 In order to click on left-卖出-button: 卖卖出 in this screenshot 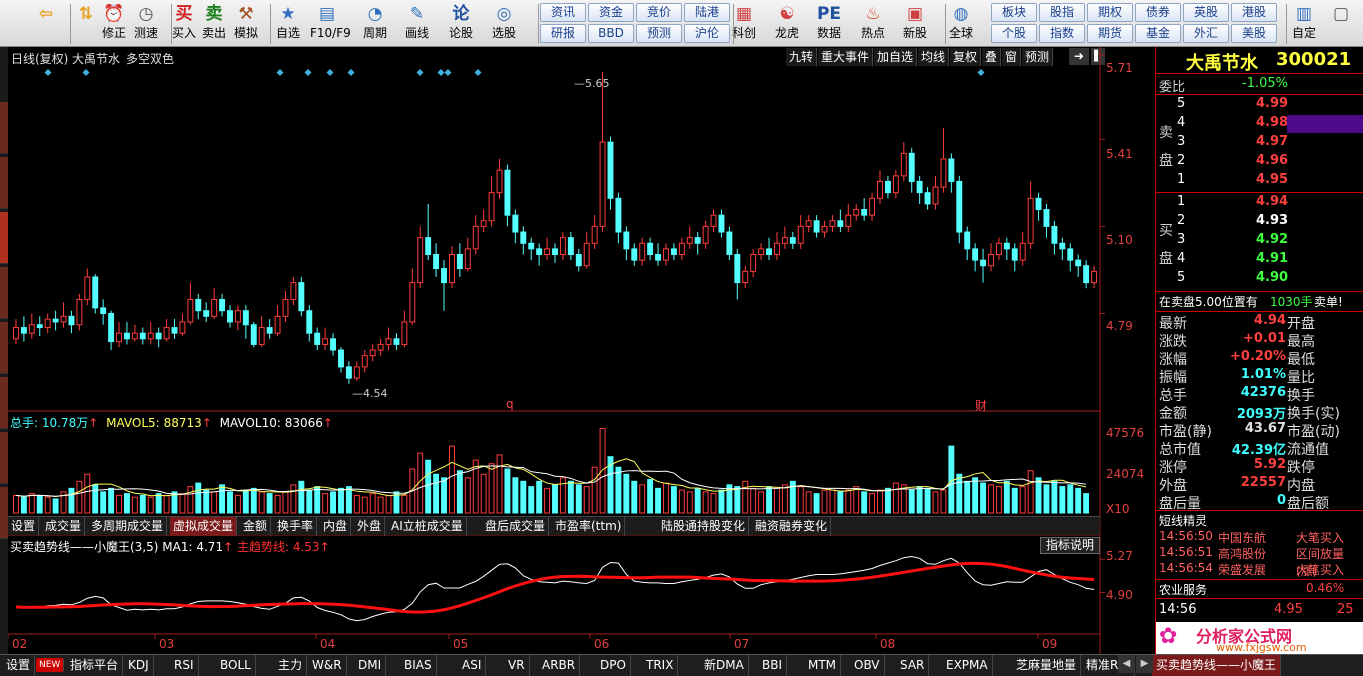, I will do `click(214, 23)`.